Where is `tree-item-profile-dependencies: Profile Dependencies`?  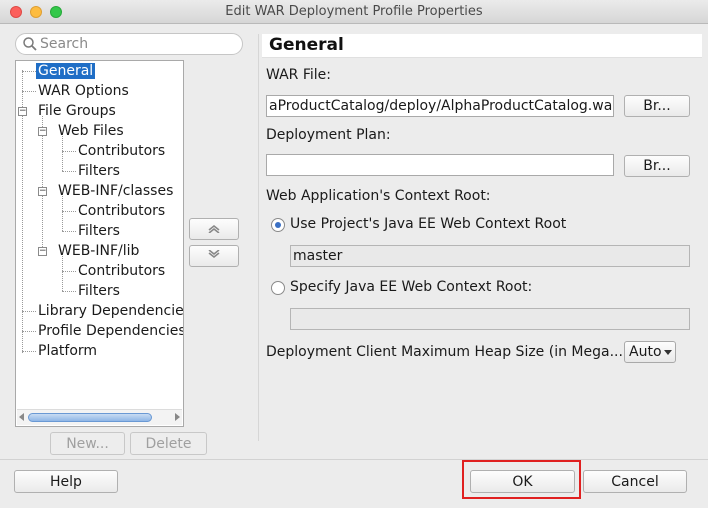 tree-item-profile-dependencies: Profile Dependencies is located at coordinates (111, 331).